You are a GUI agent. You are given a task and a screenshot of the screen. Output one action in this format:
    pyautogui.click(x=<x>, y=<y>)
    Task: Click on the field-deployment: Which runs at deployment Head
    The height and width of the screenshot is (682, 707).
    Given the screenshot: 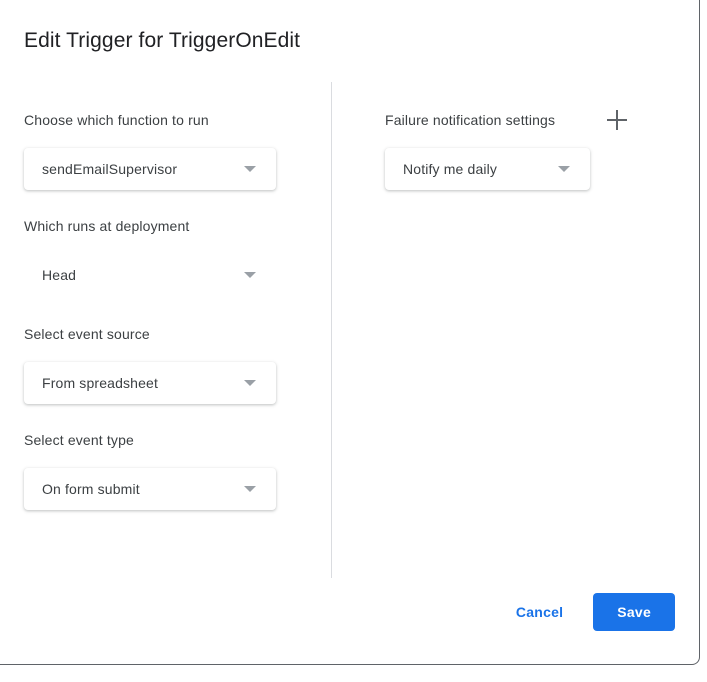 What is the action you would take?
    pyautogui.click(x=164, y=256)
    